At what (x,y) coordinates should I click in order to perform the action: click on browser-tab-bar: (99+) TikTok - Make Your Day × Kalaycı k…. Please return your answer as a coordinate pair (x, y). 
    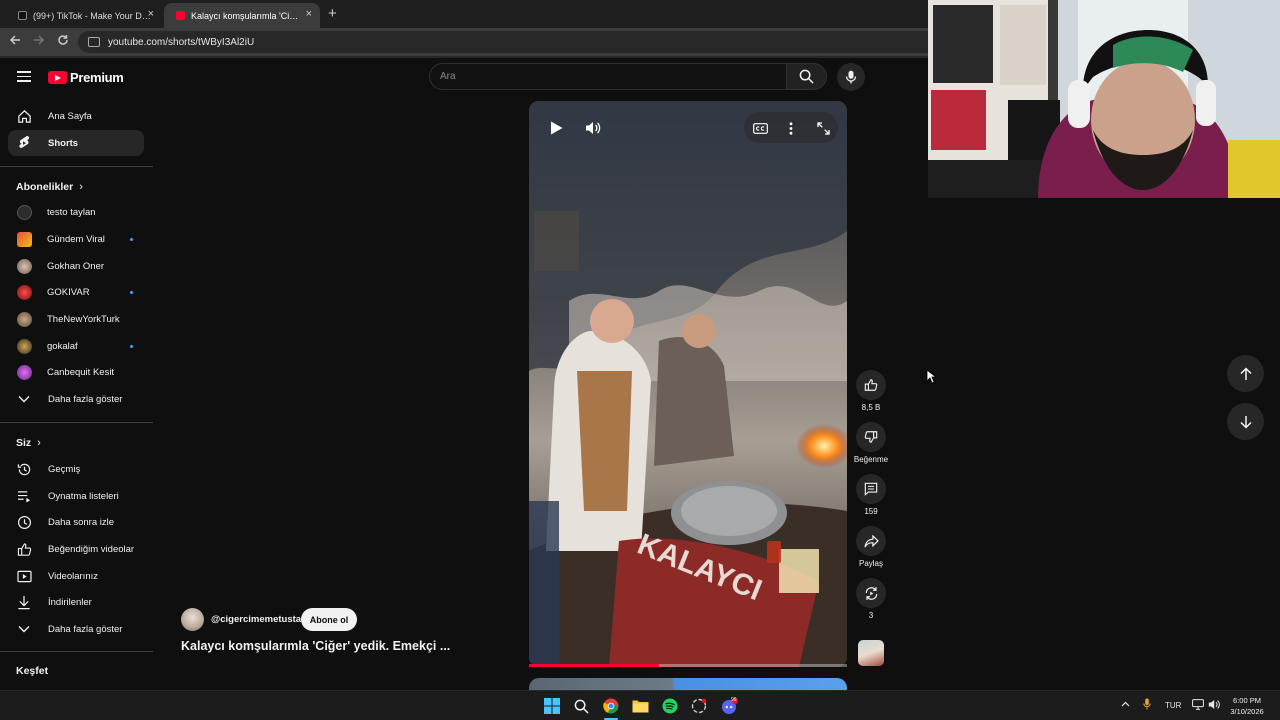
    Looking at the image, I should click on (464, 14).